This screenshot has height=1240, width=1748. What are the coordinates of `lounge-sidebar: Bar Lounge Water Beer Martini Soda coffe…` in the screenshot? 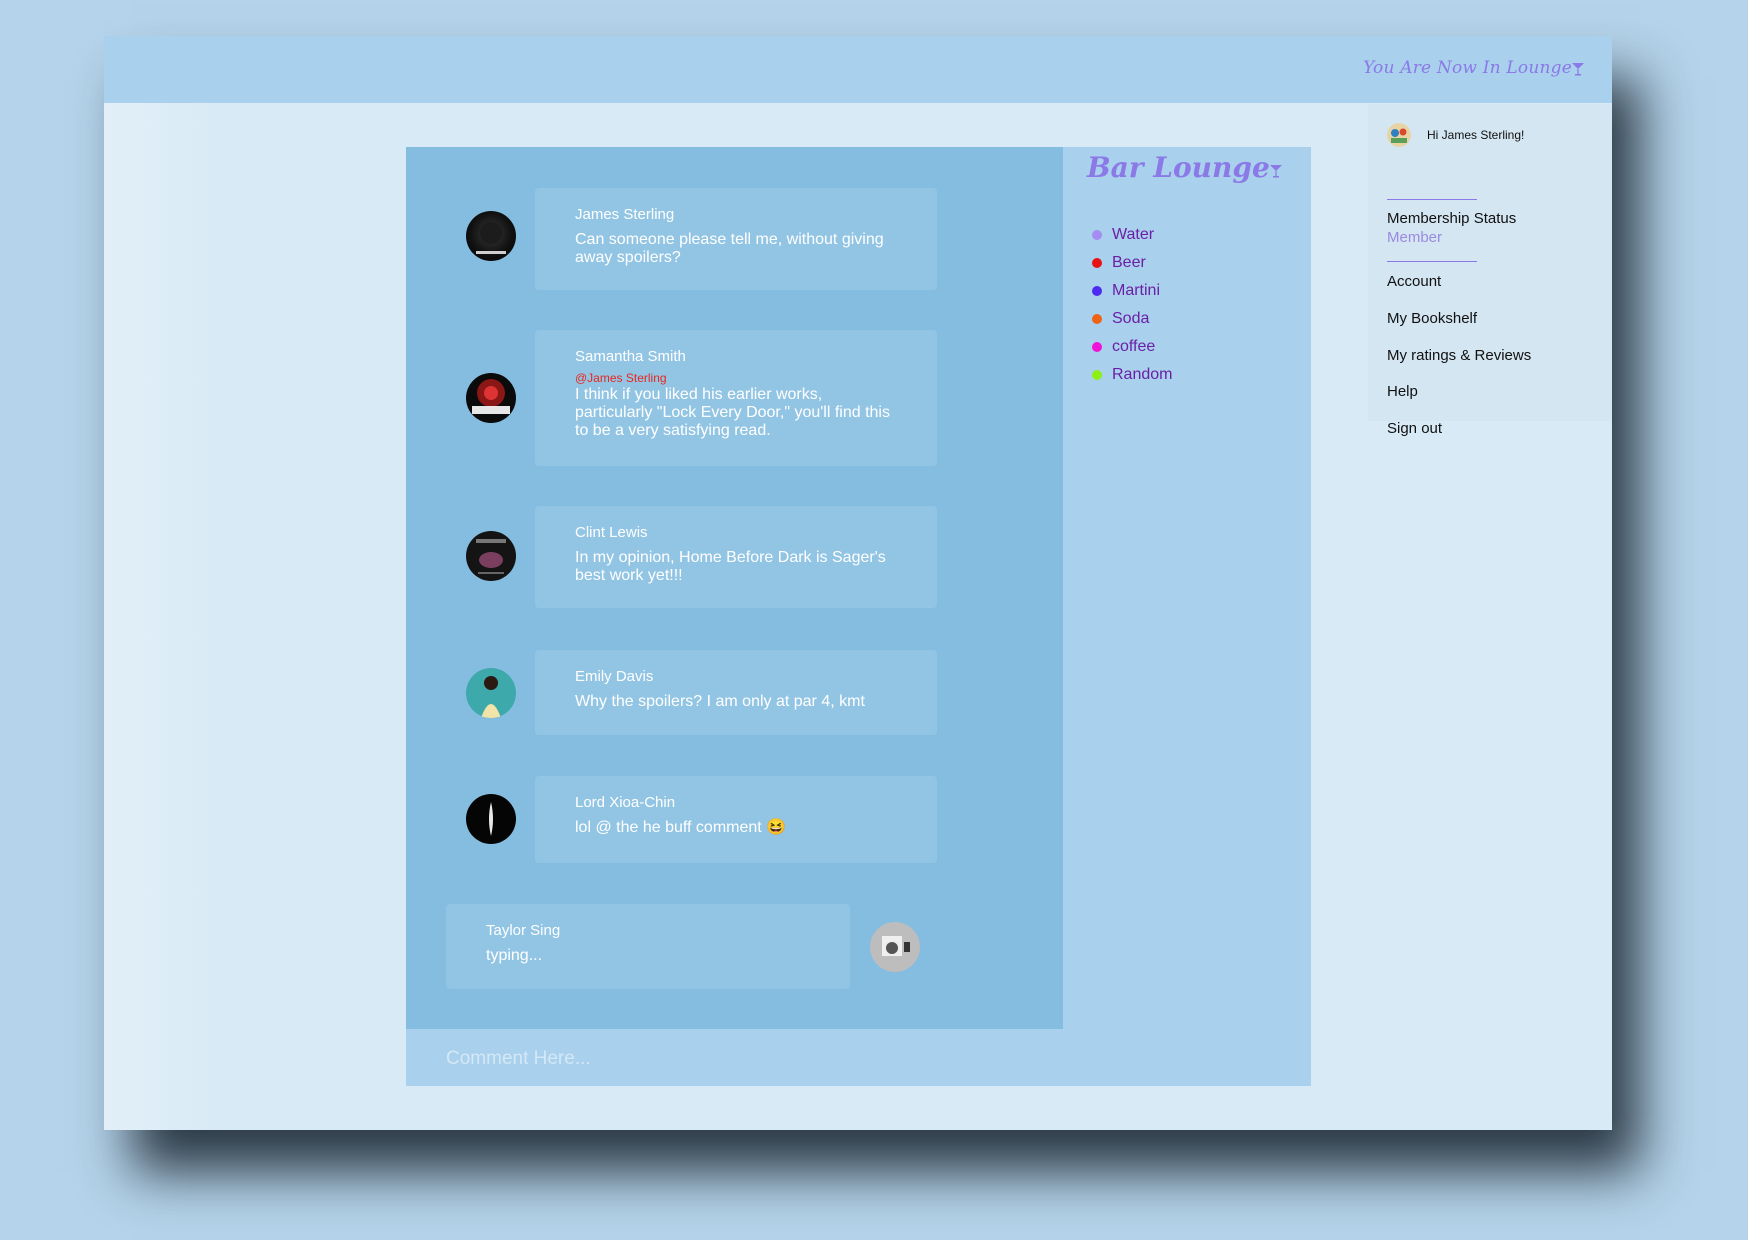 It's located at (1187, 588).